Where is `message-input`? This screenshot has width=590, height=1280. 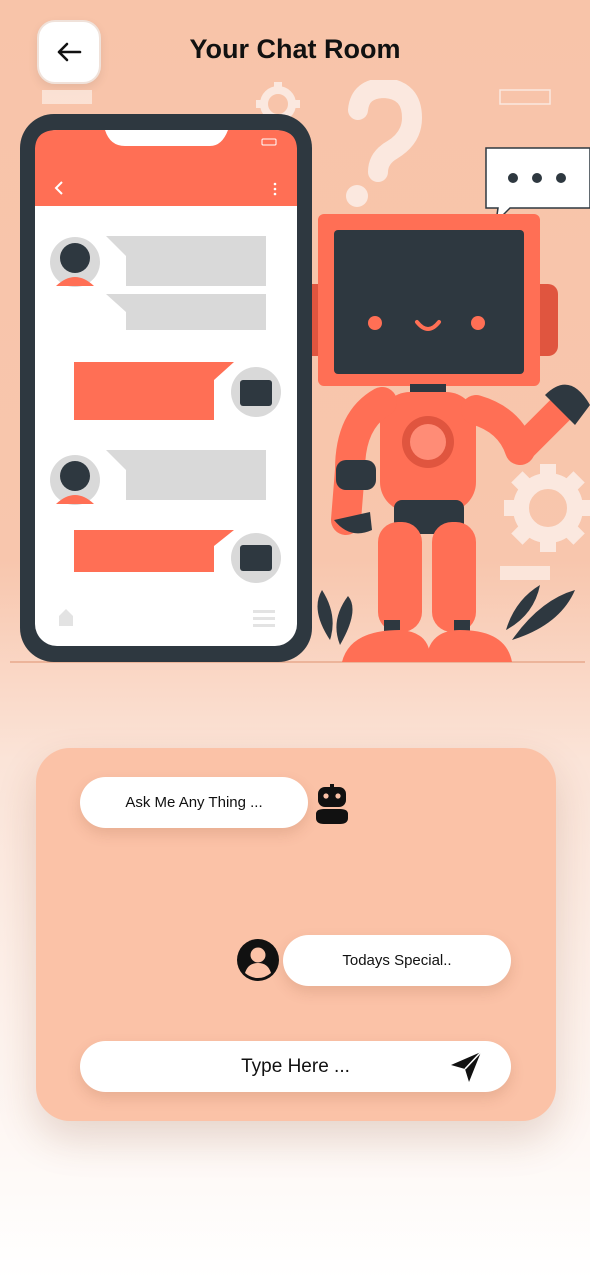
message-input is located at coordinates (295, 1066).